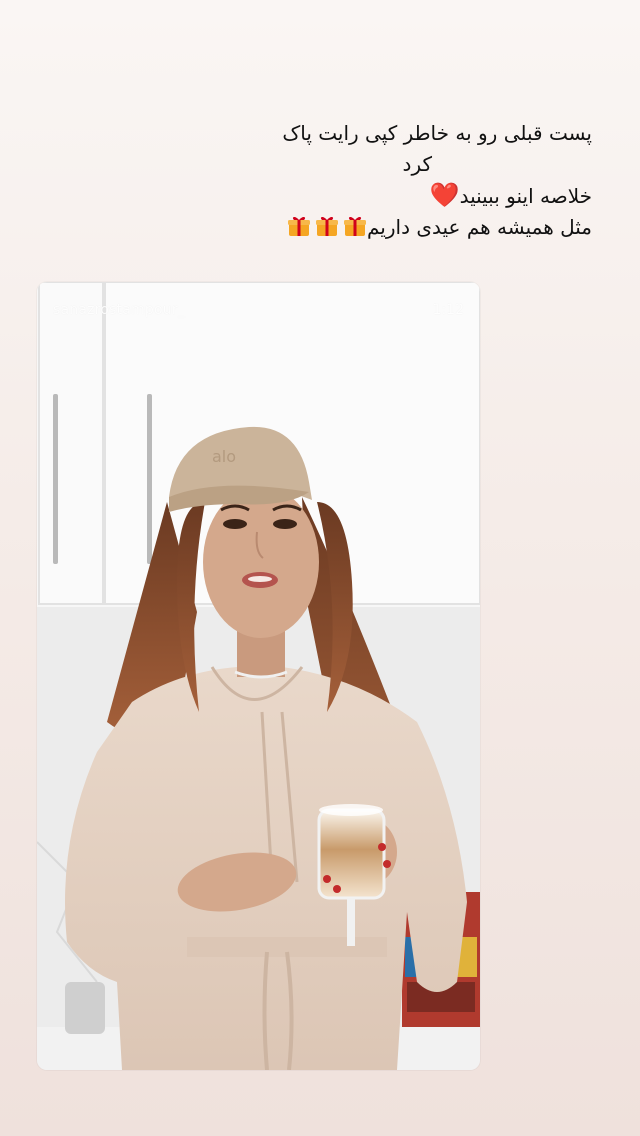  What do you see at coordinates (119, 310) in the screenshot?
I see `video-username: sanazrostampour_` at bounding box center [119, 310].